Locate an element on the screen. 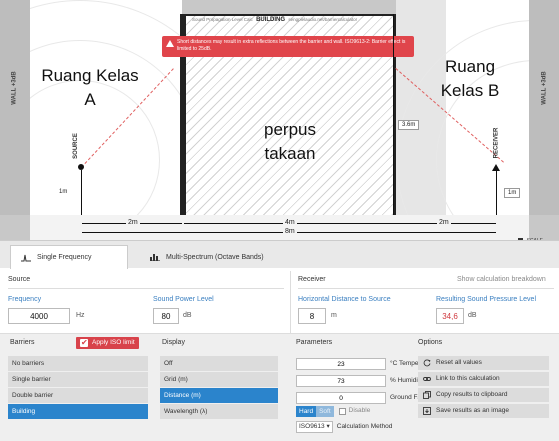 This screenshot has height=441, width=559. left-wall-label: WALL +3dB is located at coordinates (14, 88).